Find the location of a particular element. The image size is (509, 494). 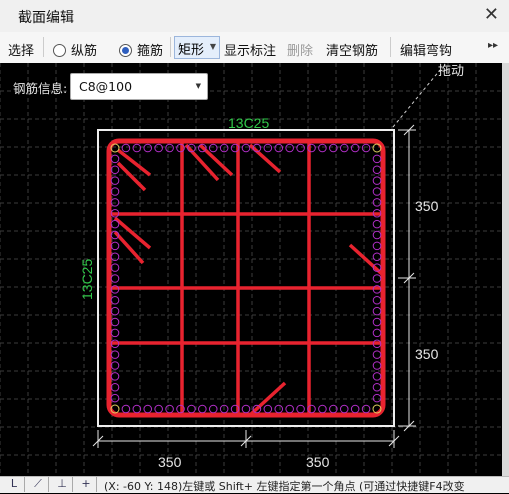

clear-rebar-button: 清空钢筋 is located at coordinates (352, 49).